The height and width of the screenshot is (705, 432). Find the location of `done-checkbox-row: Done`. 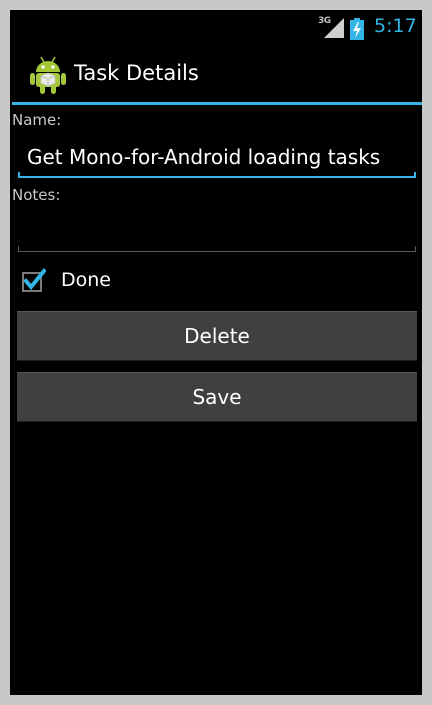

done-checkbox-row: Done is located at coordinates (120, 281).